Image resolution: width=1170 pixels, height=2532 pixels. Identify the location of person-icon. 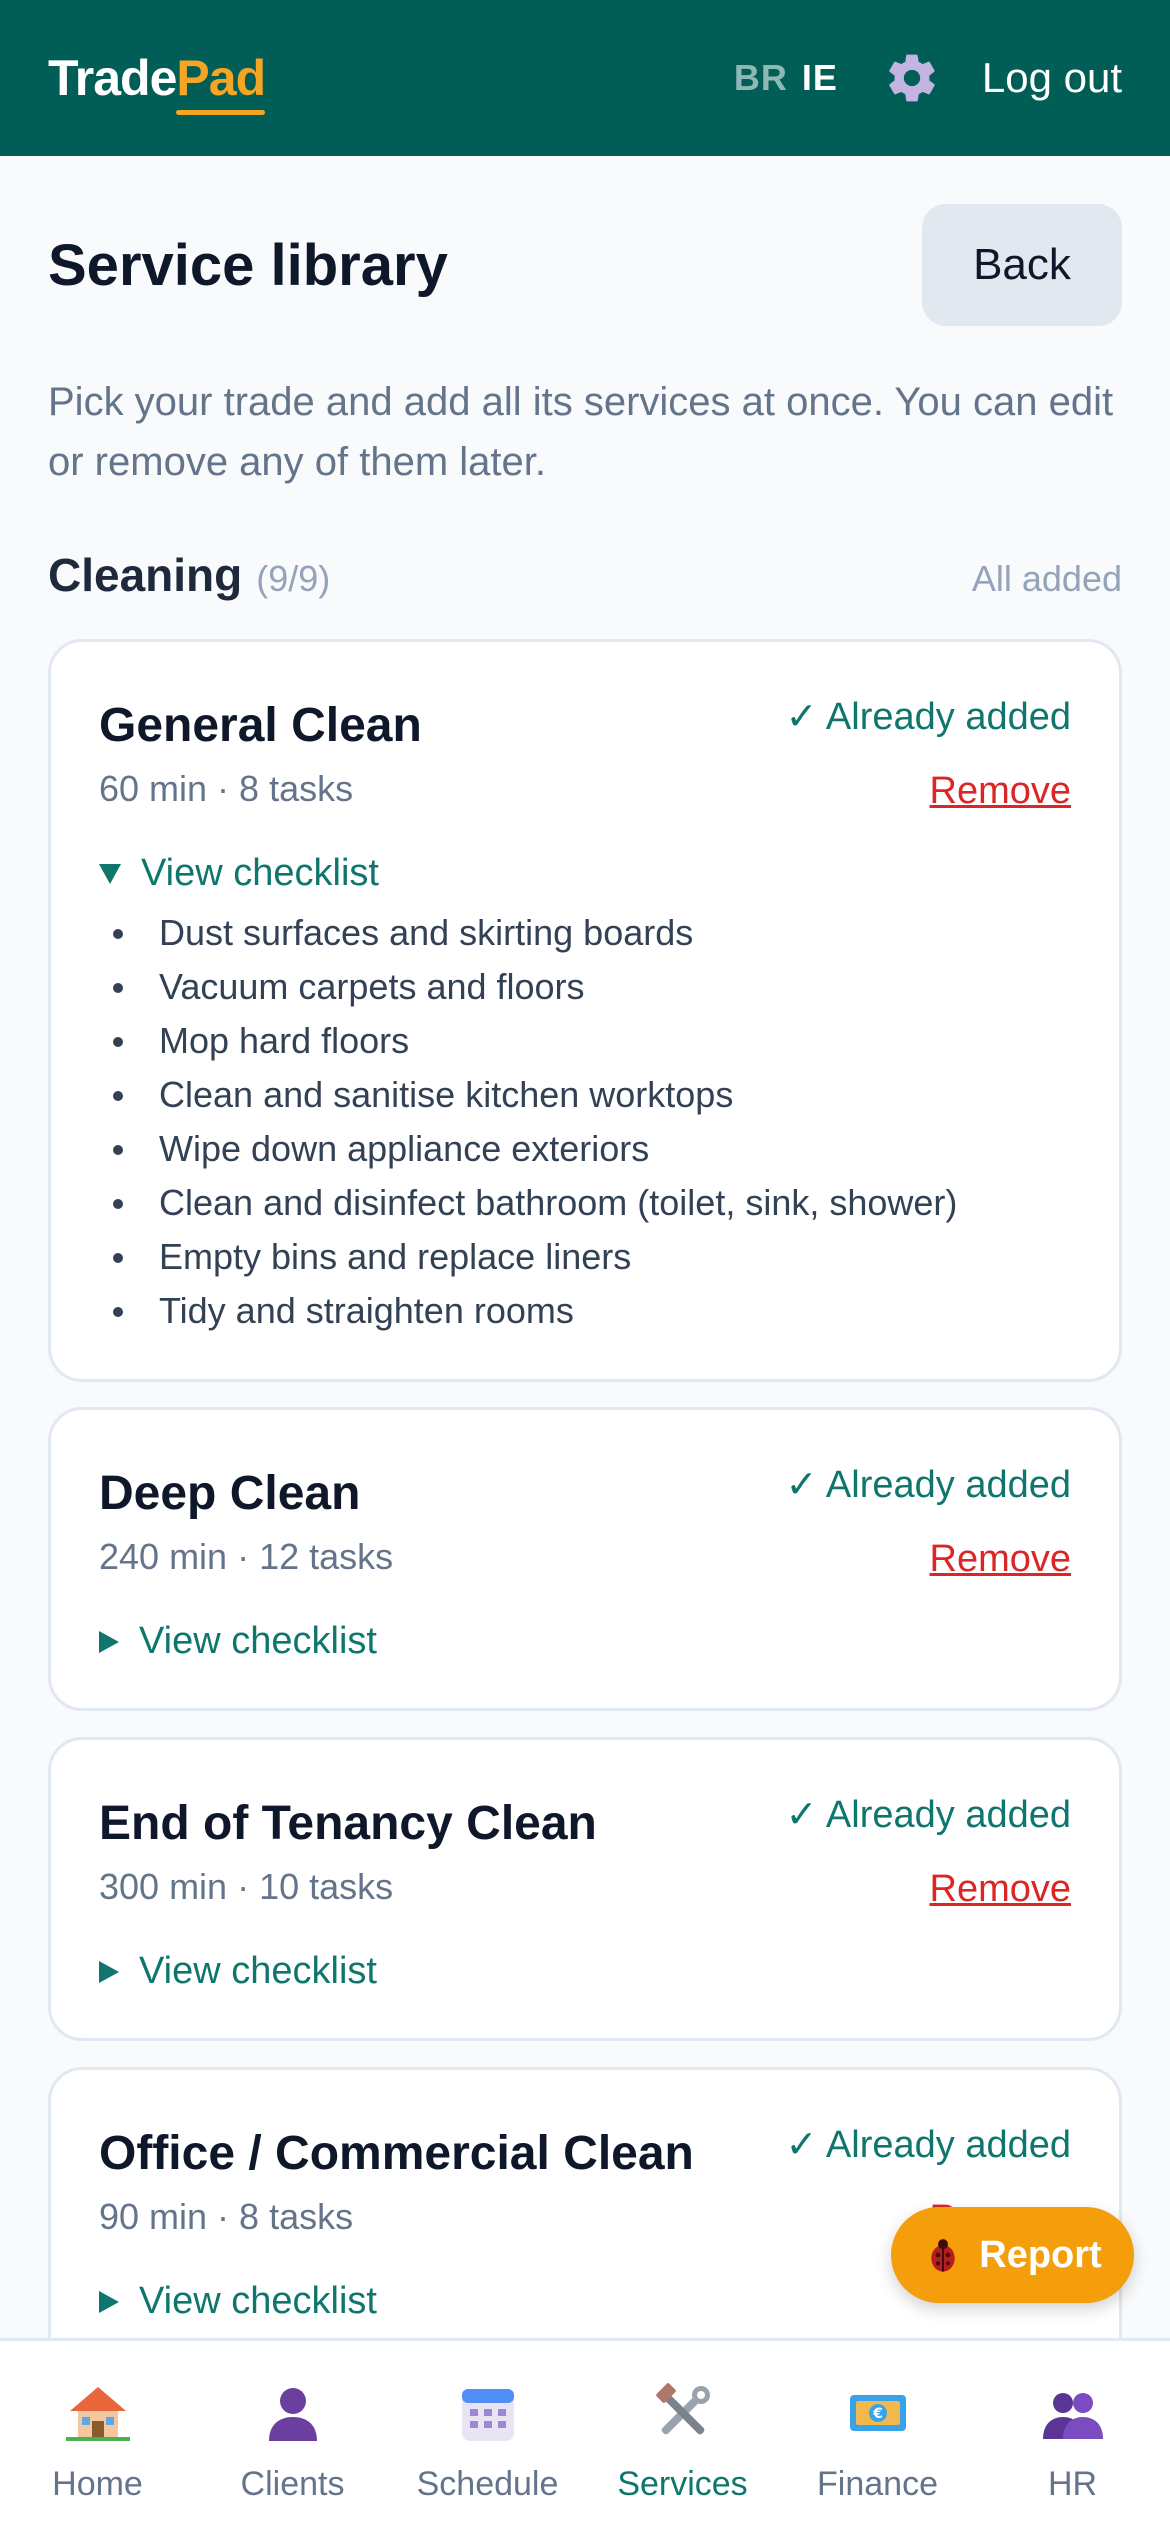
(292, 2414).